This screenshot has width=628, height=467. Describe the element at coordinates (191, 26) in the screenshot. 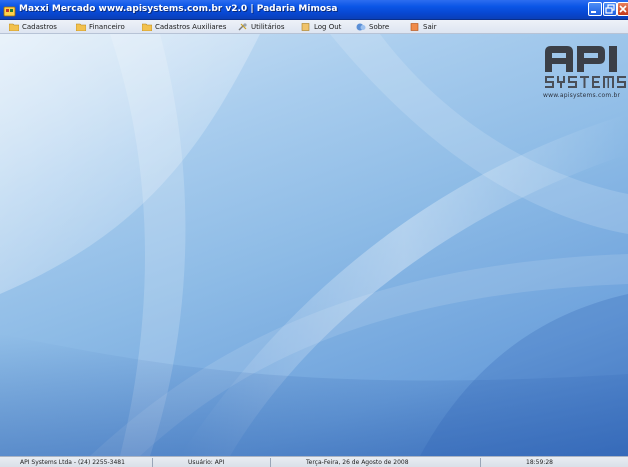

I see `menu-label: Cadastros Auxiliares` at that location.